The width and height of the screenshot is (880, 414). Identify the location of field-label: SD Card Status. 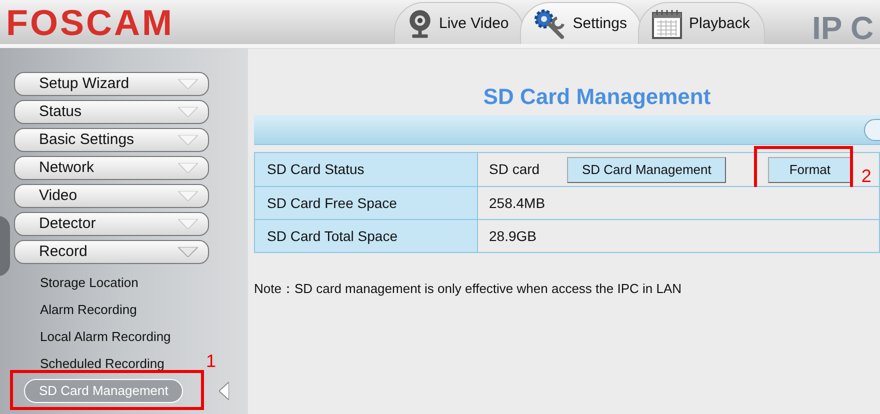
(366, 169).